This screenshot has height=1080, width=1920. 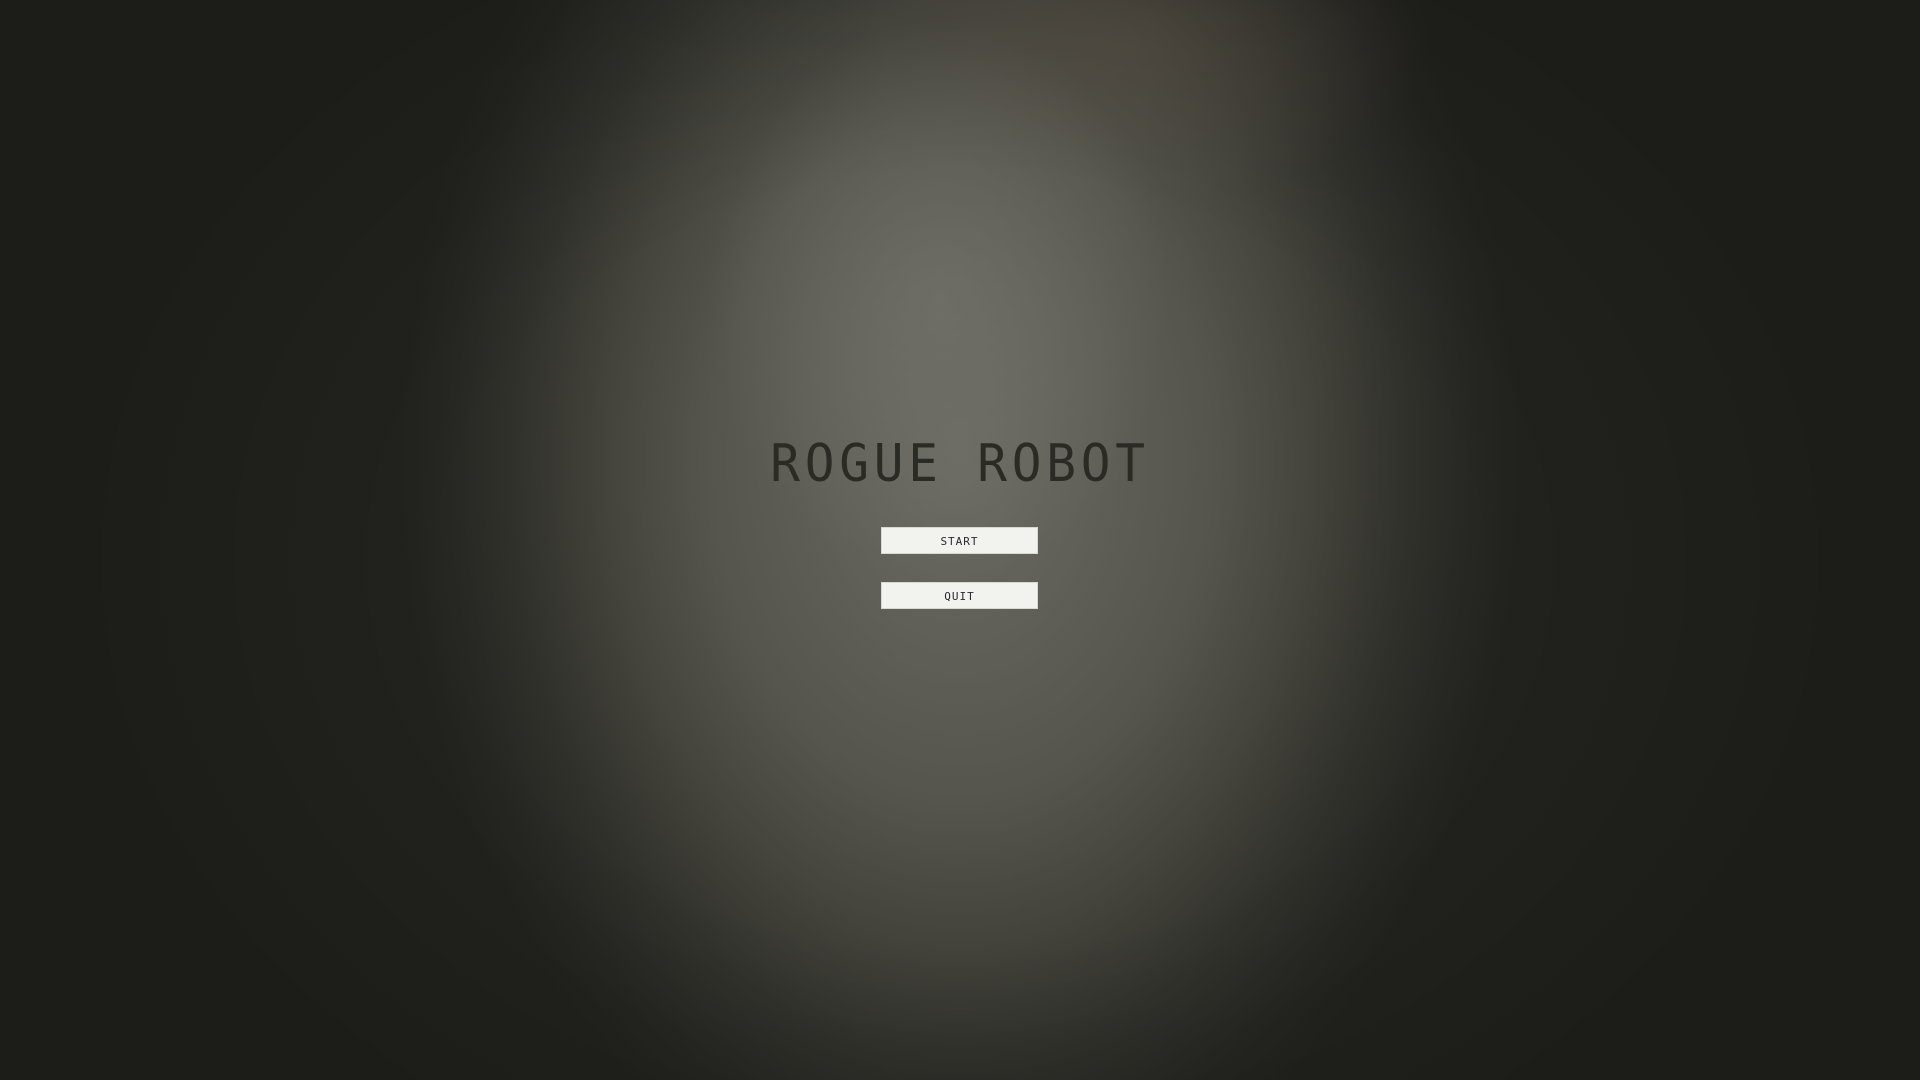 I want to click on quit-button: QUIT, so click(x=959, y=595).